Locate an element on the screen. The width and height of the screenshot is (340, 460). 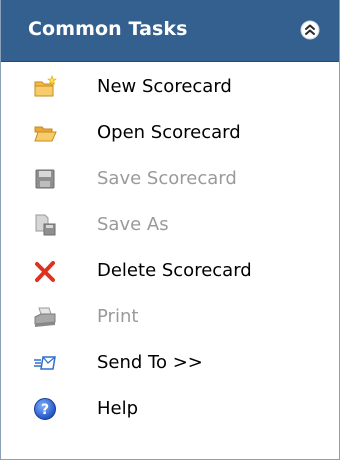
task-new-scorecard: New Scorecard is located at coordinates (170, 88).